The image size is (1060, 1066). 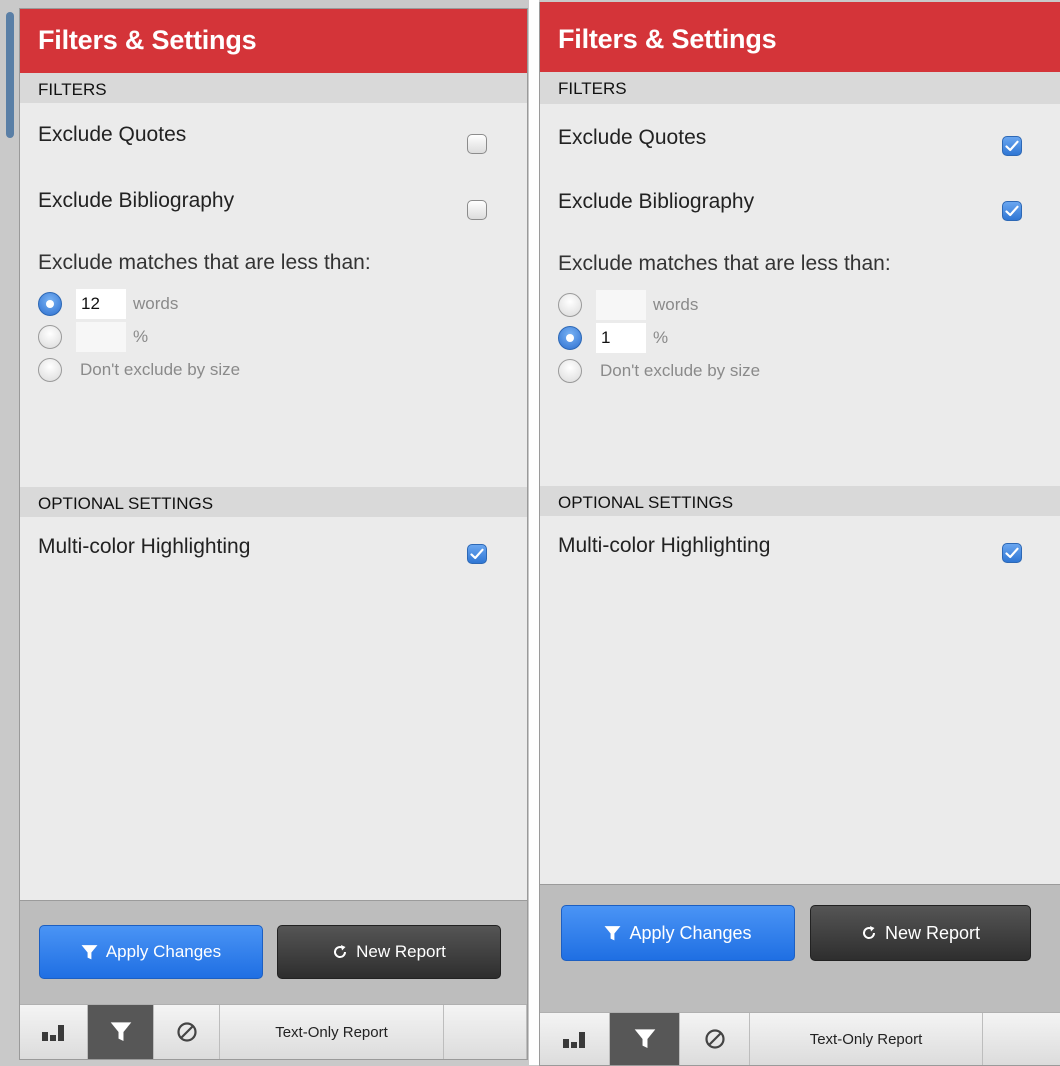 What do you see at coordinates (101, 303) in the screenshot?
I see `words-input: 12` at bounding box center [101, 303].